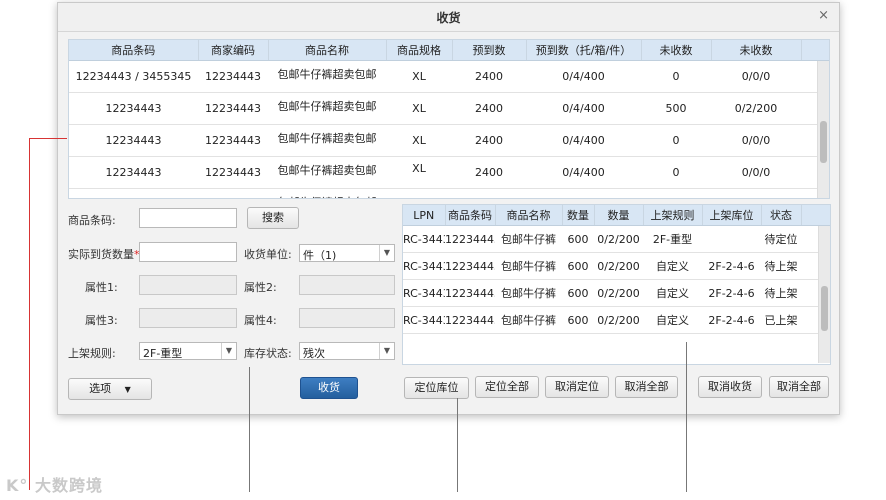 This screenshot has width=886, height=500. What do you see at coordinates (100, 388) in the screenshot?
I see `options-button-label: 选项` at bounding box center [100, 388].